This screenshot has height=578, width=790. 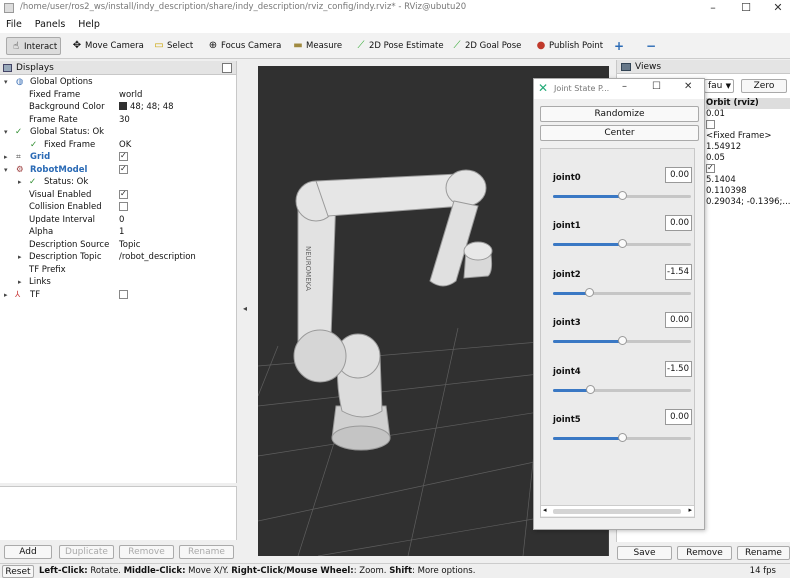 What do you see at coordinates (107, 46) in the screenshot?
I see `tool-move-camera: ✥ Move Camera` at bounding box center [107, 46].